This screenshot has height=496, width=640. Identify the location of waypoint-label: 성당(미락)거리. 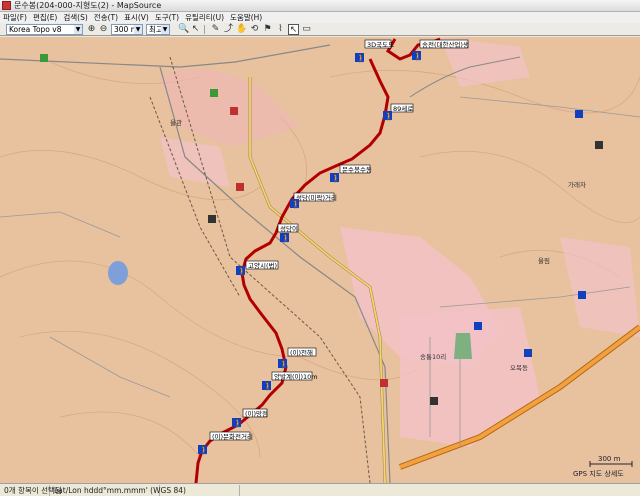
(316, 197).